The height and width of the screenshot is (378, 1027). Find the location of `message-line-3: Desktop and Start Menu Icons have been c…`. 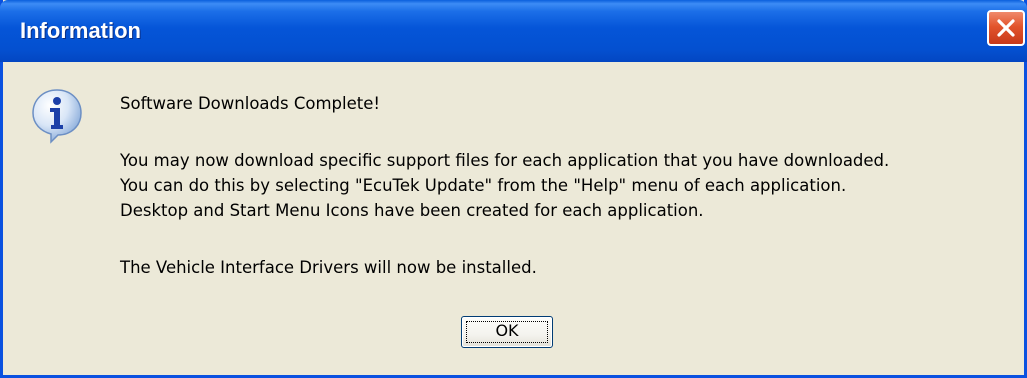

message-line-3: Desktop and Start Menu Icons have been c… is located at coordinates (412, 210).